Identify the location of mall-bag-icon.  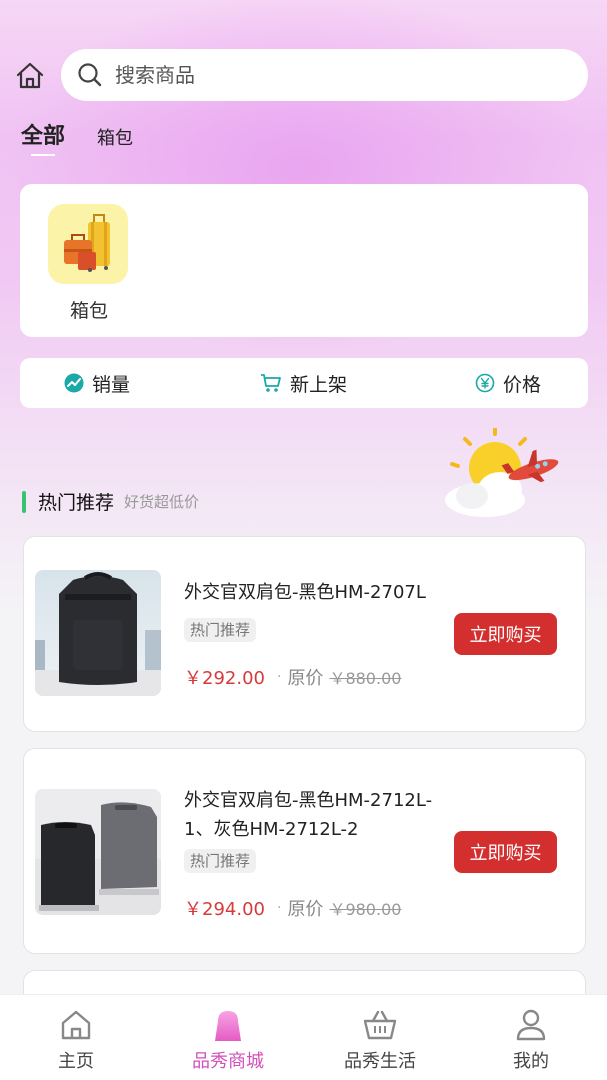
(228, 1026).